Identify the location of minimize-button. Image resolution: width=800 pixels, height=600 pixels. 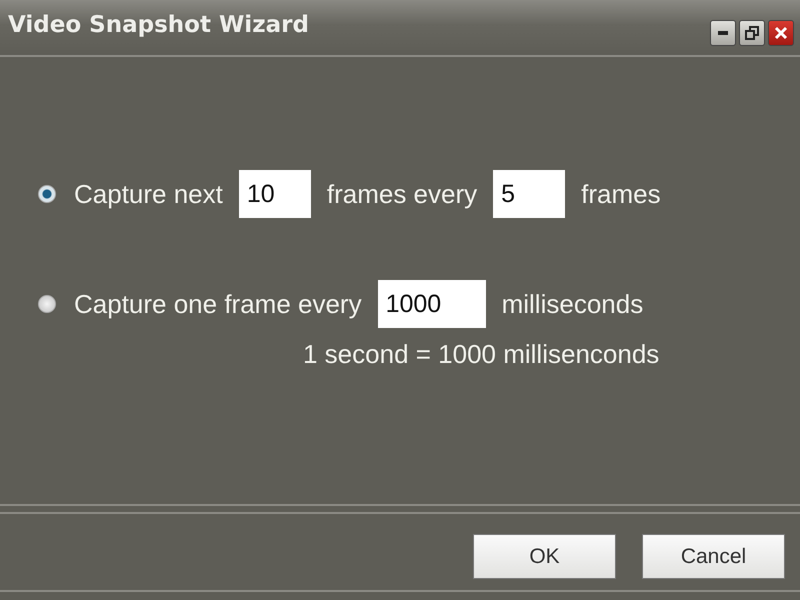
(723, 33).